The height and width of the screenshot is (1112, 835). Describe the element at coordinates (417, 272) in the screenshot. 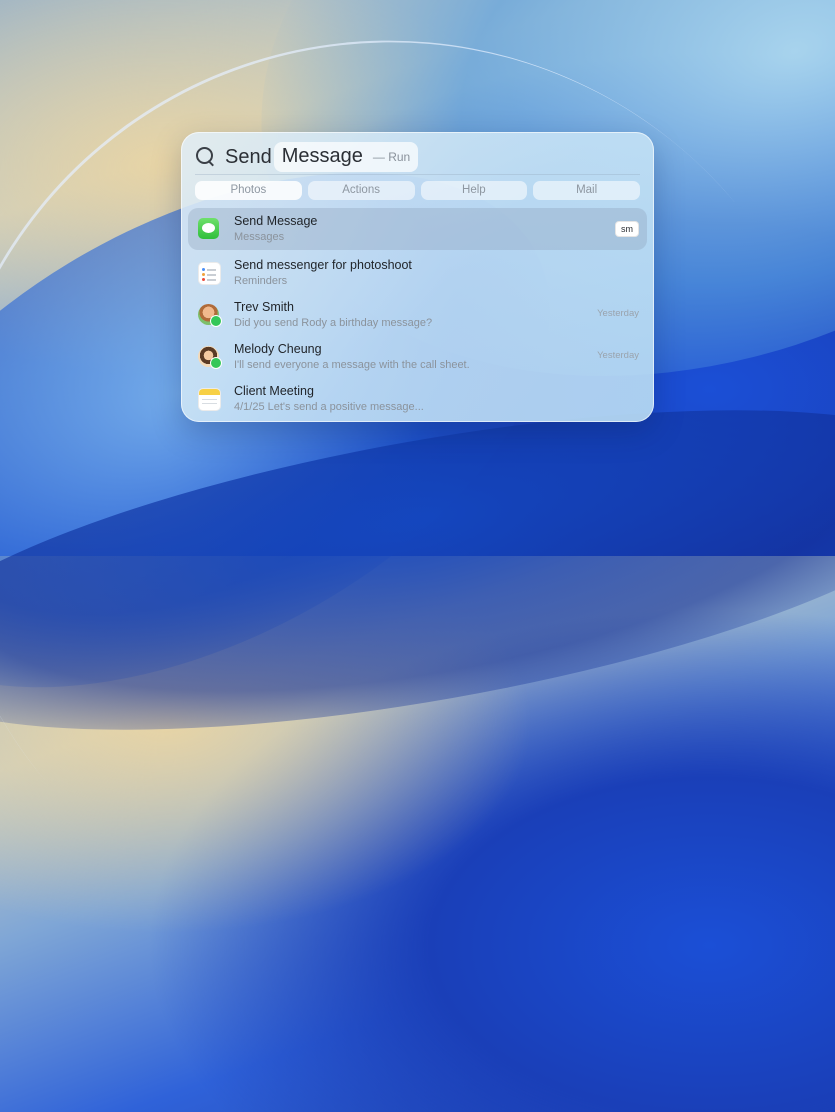

I see `result-reminder: Send messenger for photoshoot Reminders` at that location.